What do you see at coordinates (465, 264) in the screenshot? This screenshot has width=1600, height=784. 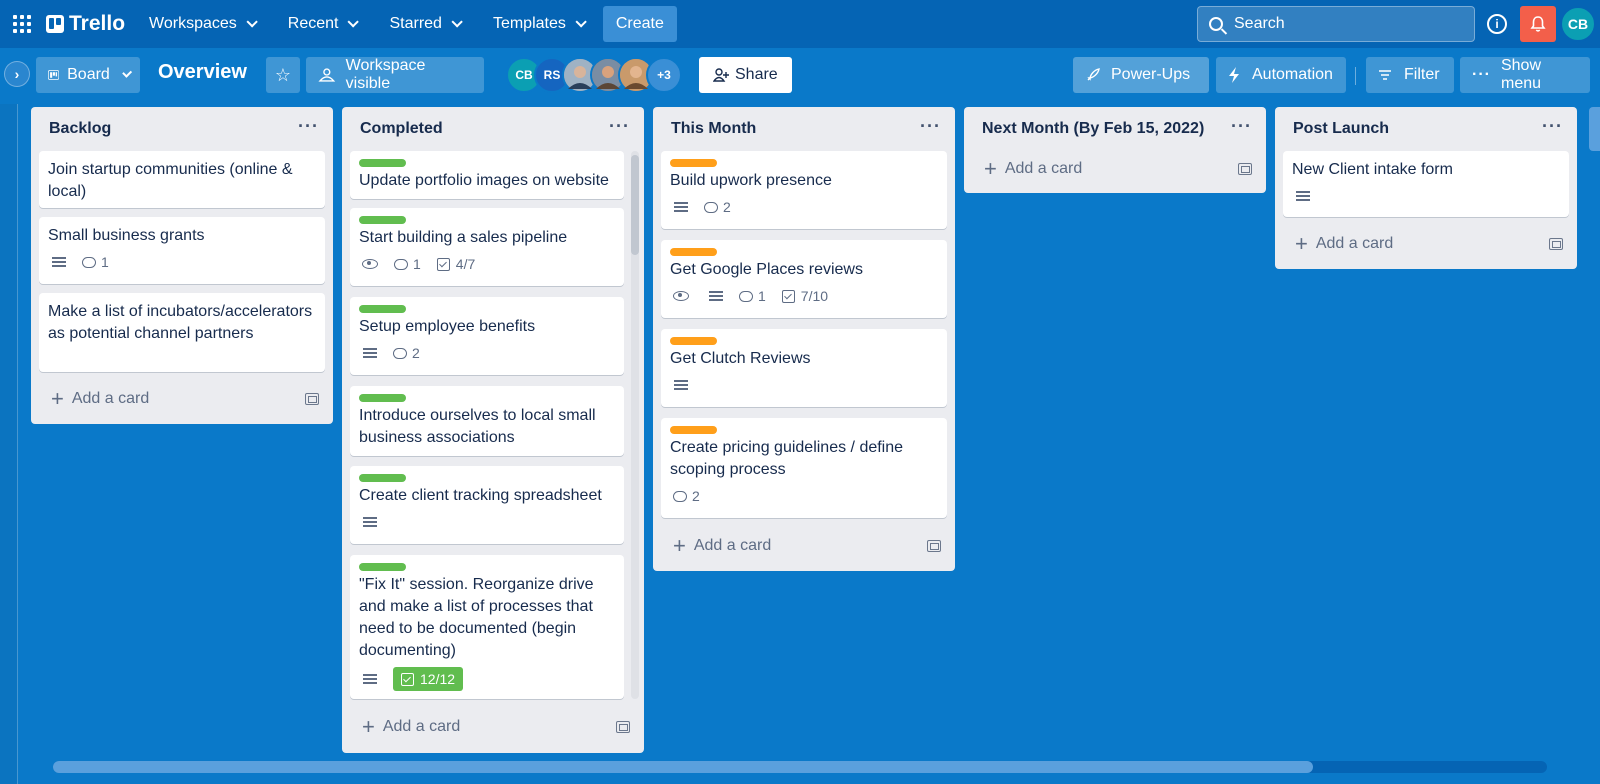 I see `checklist-count: 4/7` at bounding box center [465, 264].